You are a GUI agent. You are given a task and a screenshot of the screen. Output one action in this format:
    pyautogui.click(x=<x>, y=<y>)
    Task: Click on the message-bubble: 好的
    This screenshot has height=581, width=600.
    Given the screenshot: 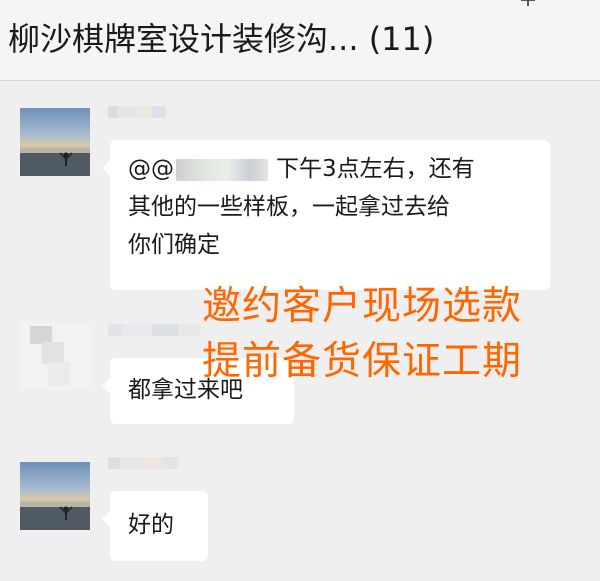 What is the action you would take?
    pyautogui.click(x=155, y=526)
    